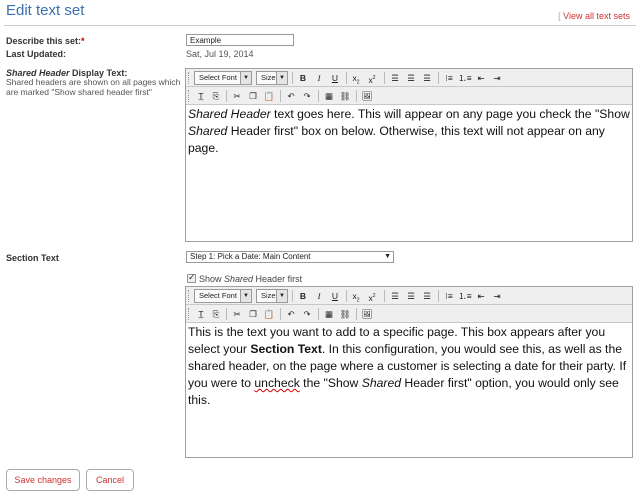  What do you see at coordinates (36, 54) in the screenshot?
I see `last-updated-label: Last Updated:` at bounding box center [36, 54].